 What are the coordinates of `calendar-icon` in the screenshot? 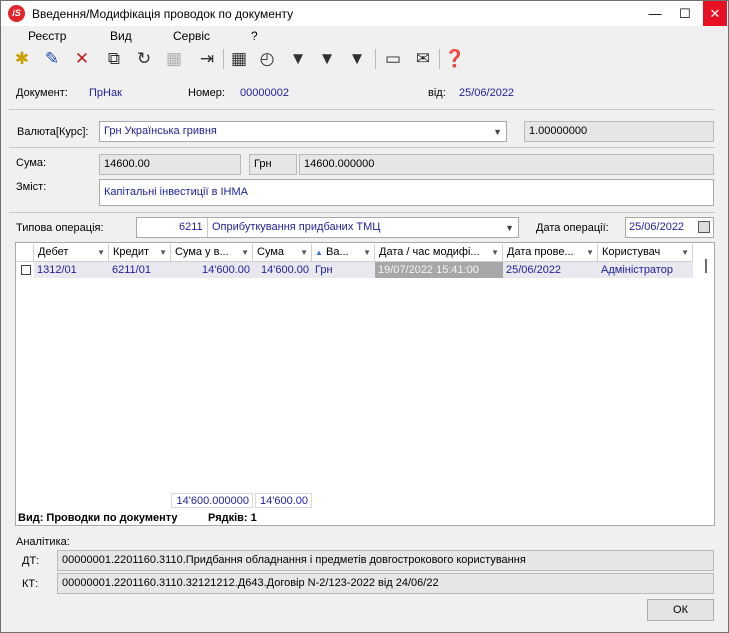 It's located at (704, 227).